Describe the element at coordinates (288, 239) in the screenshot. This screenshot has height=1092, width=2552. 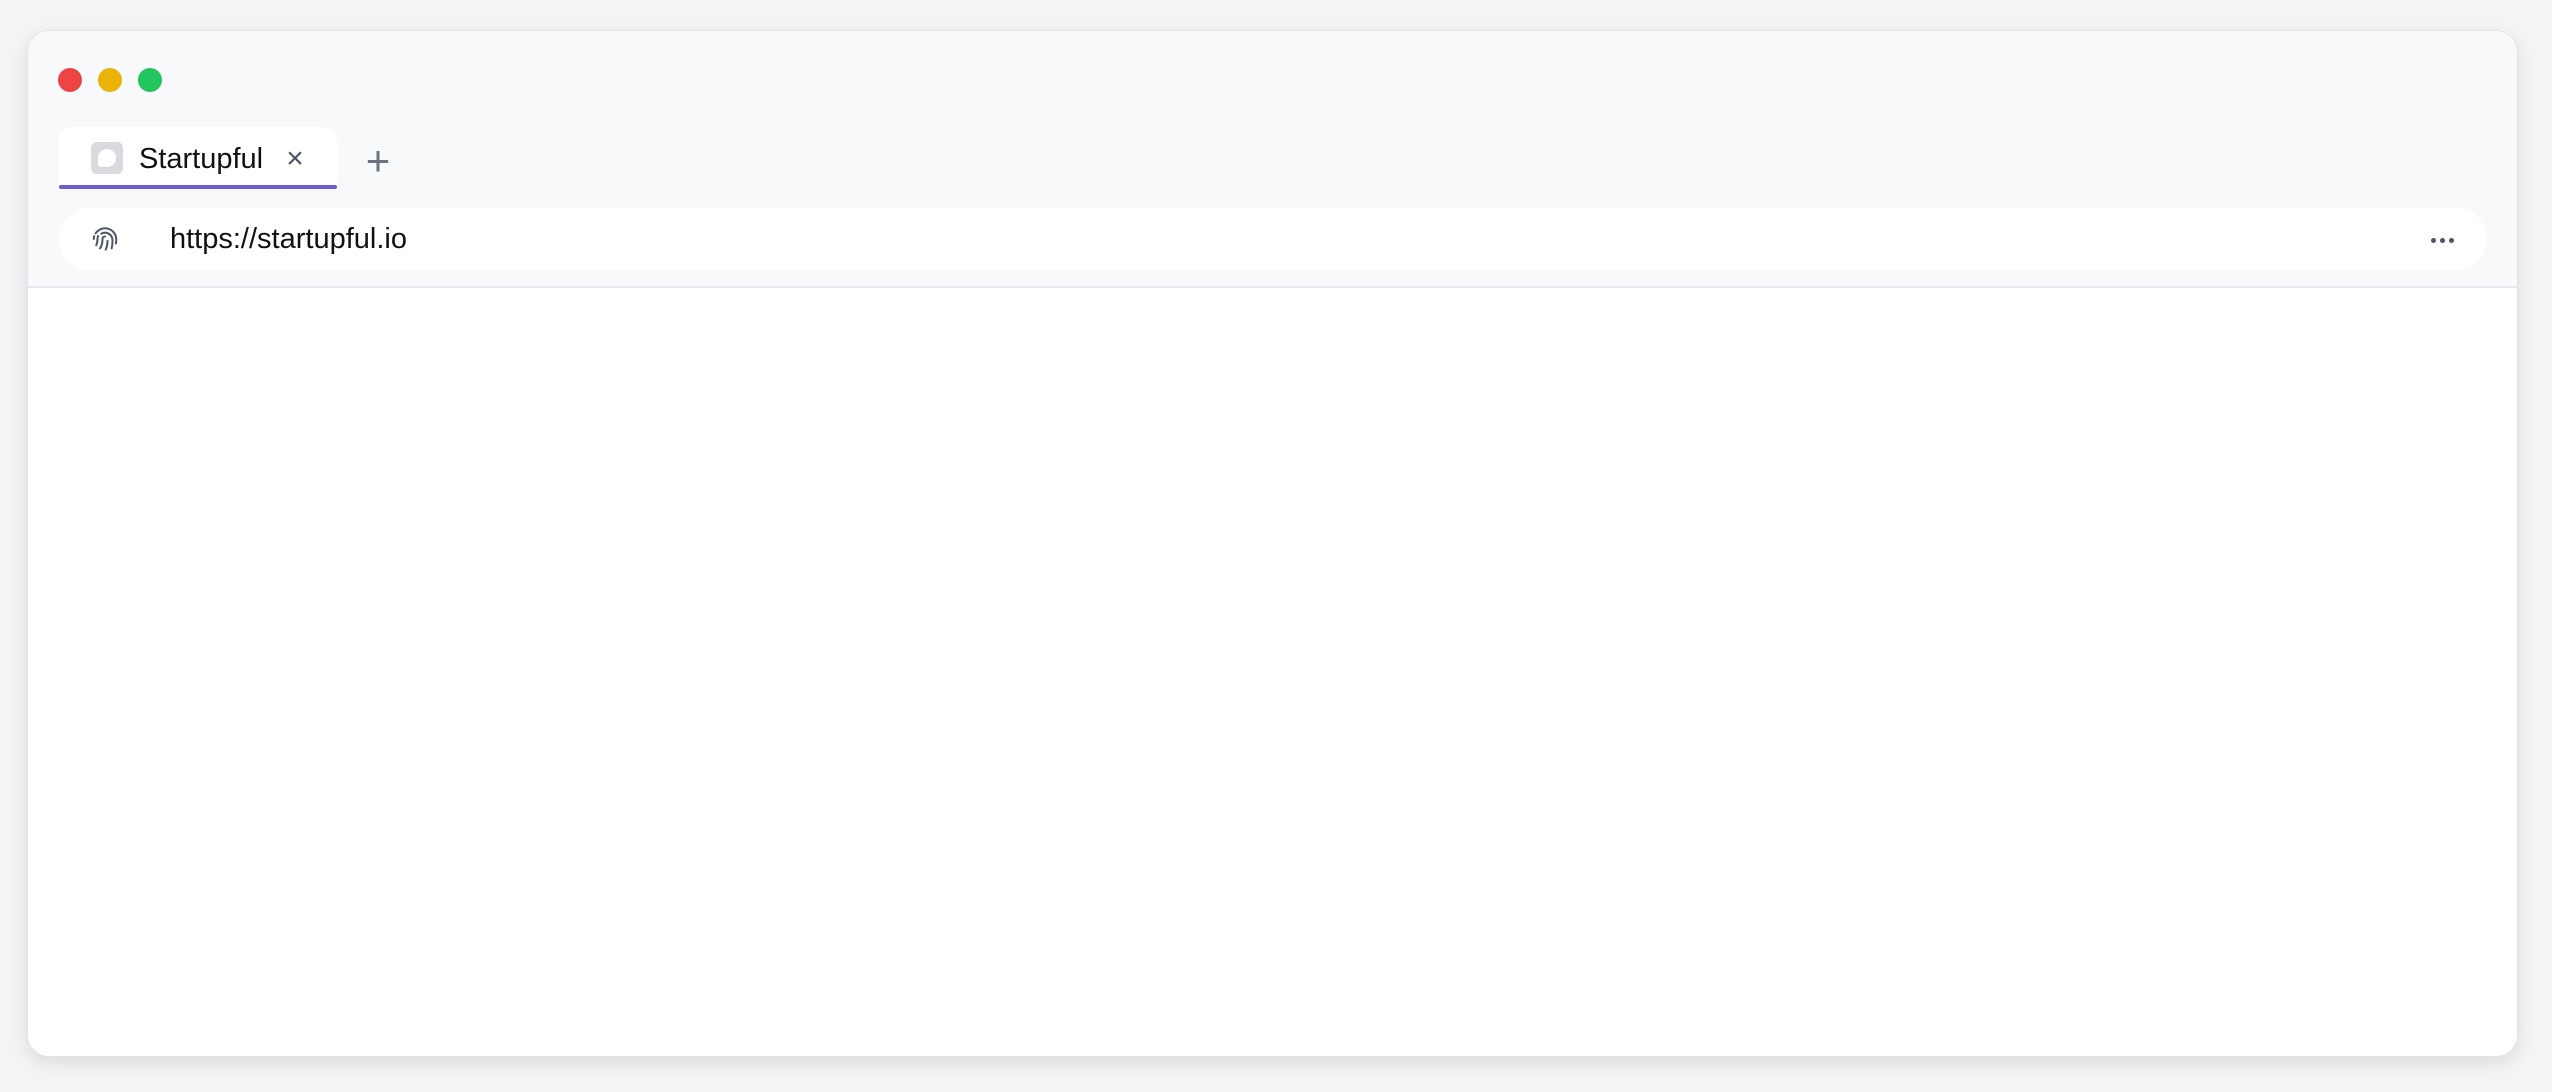
I see `url-text: https://startupful.io` at that location.